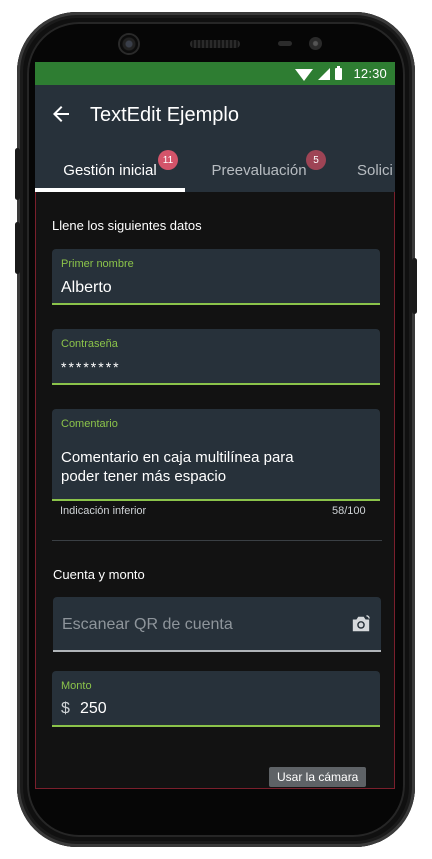 The image size is (432, 859). I want to click on status-bar: 12:30, so click(215, 73).